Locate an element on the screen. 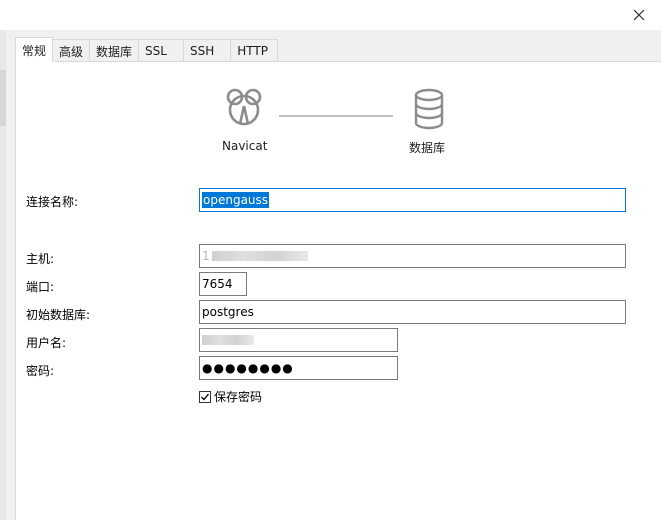 The height and width of the screenshot is (520, 661). connection-name-label: 连接名称: is located at coordinates (52, 202).